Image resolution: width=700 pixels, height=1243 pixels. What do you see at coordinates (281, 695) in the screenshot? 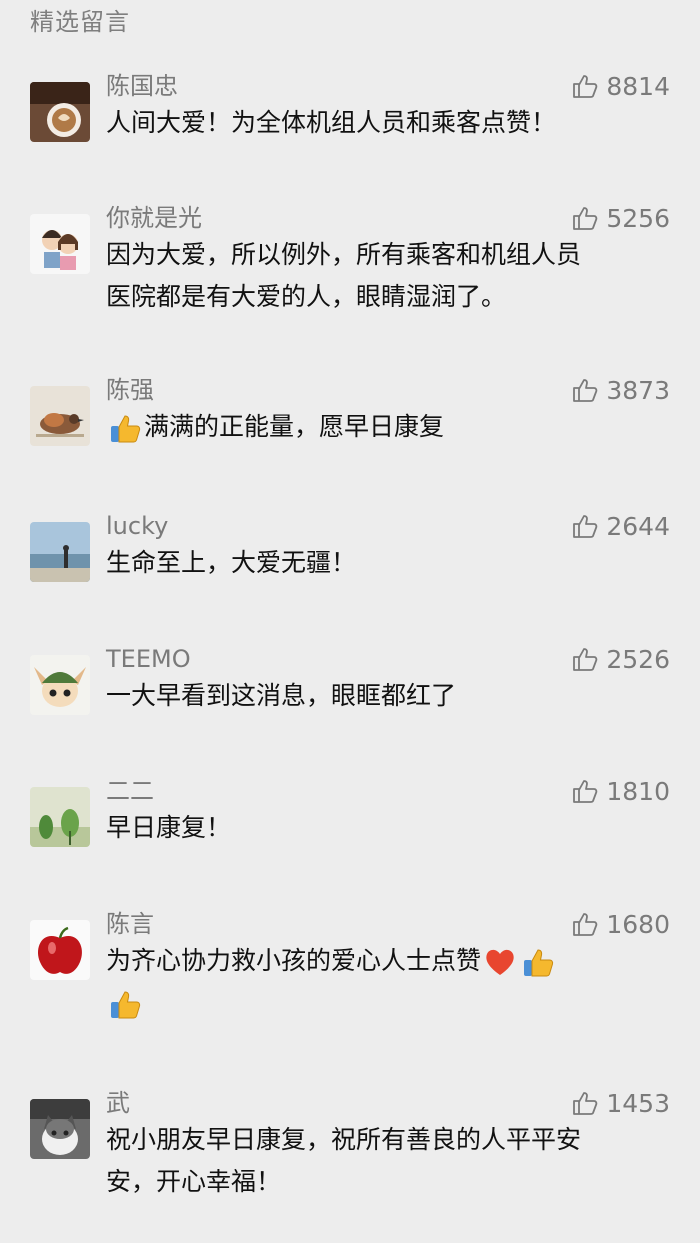
I see `comment-line: 一大早看到这消息，眼眶都红了` at bounding box center [281, 695].